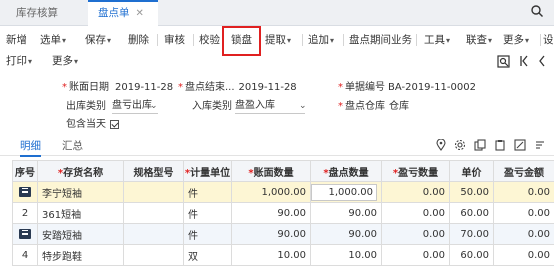 The image size is (554, 267). I want to click on more-button: 更多▾, so click(516, 40).